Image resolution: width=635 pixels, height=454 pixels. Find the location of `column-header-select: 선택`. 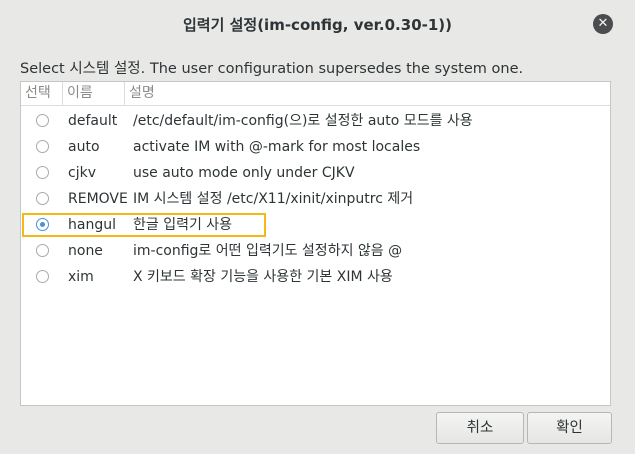

column-header-select: 선택 is located at coordinates (42, 93).